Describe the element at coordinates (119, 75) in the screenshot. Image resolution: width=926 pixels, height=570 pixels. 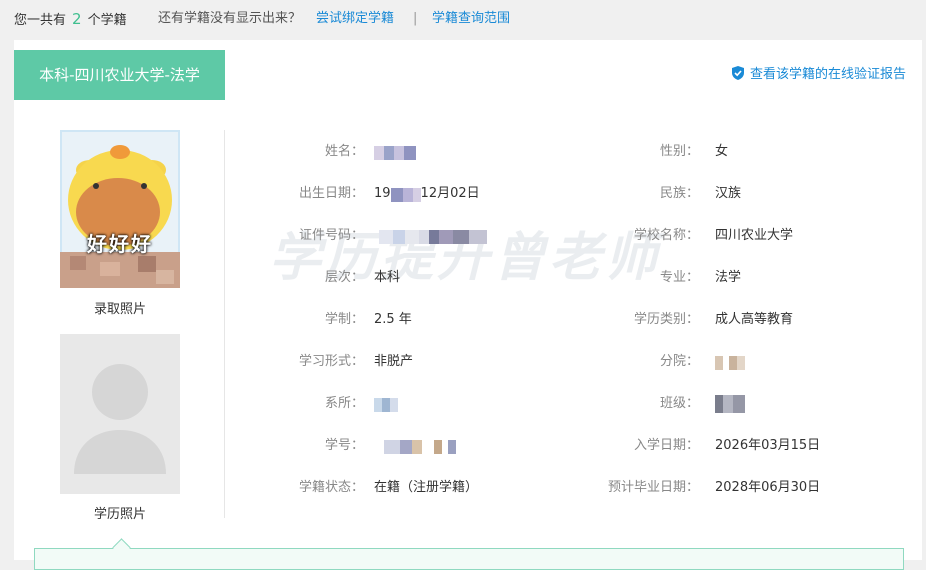
I see `record-title-tab: 本科-四川农业大学-法学` at that location.